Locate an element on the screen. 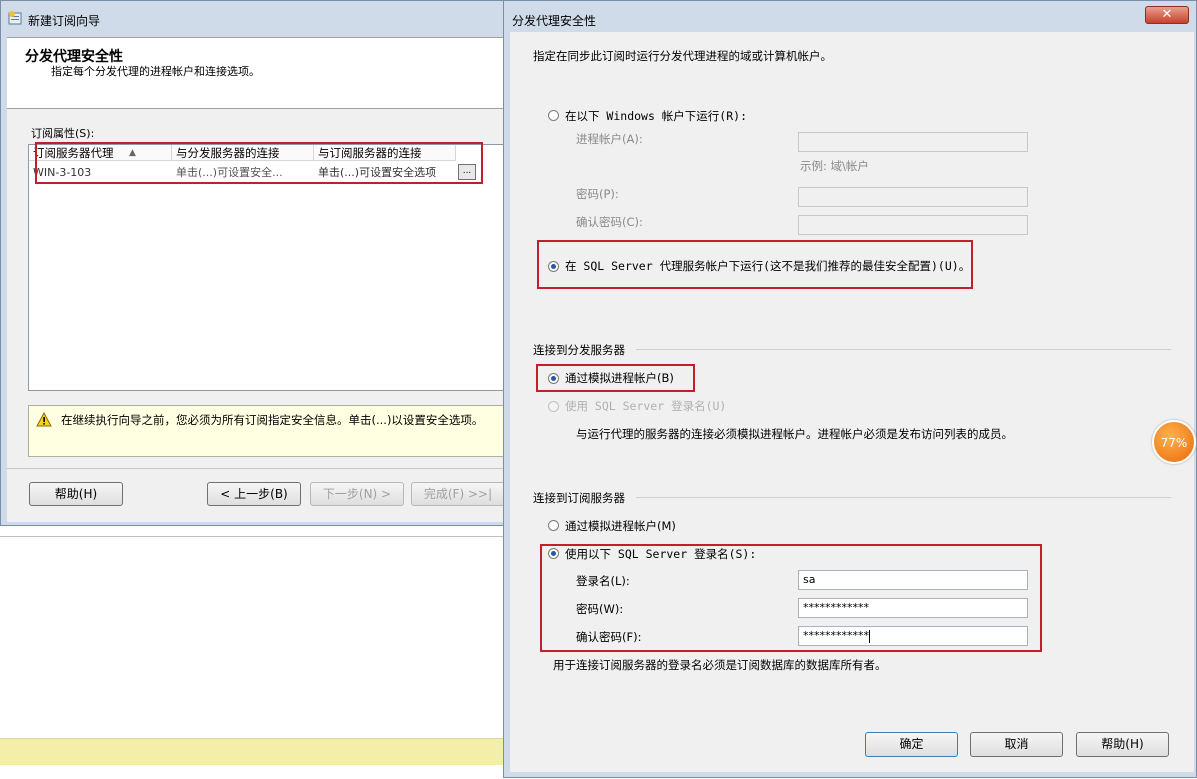  dialog-title: 分发代理安全性 is located at coordinates (554, 21).